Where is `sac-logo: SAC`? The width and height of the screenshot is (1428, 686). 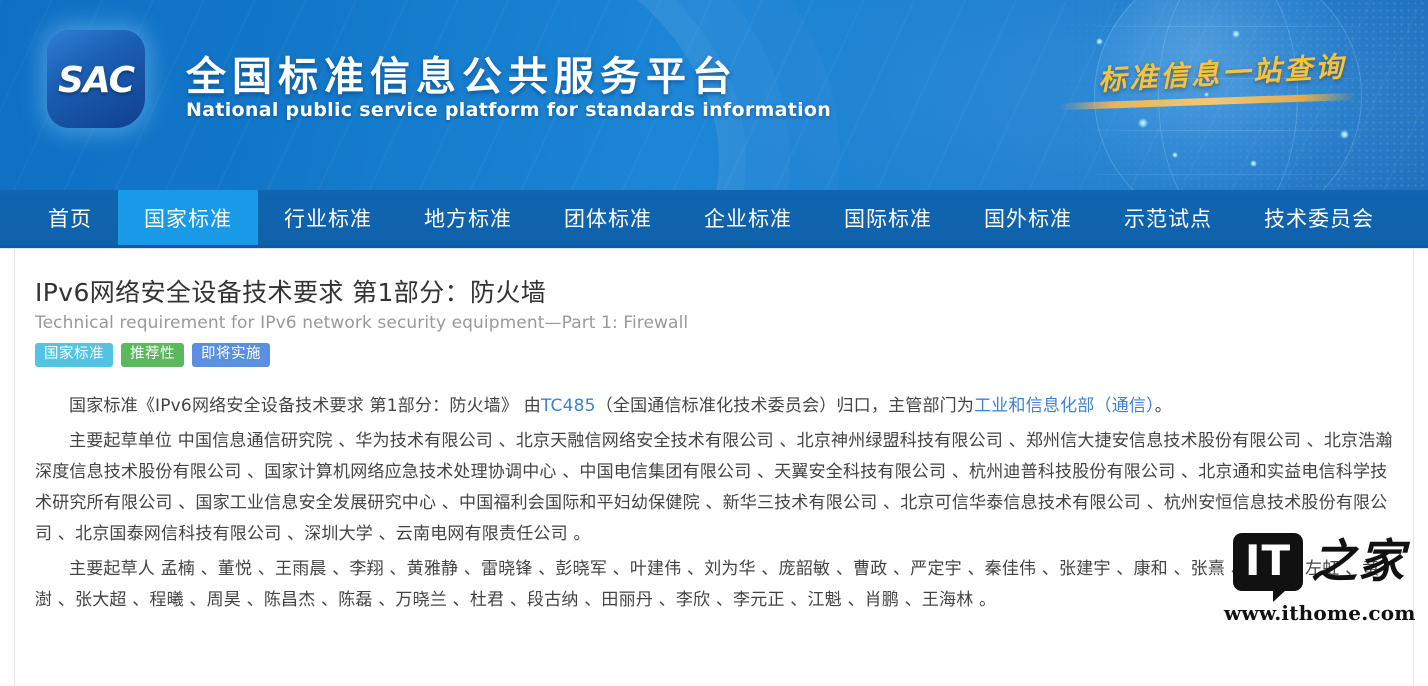
sac-logo: SAC is located at coordinates (96, 79).